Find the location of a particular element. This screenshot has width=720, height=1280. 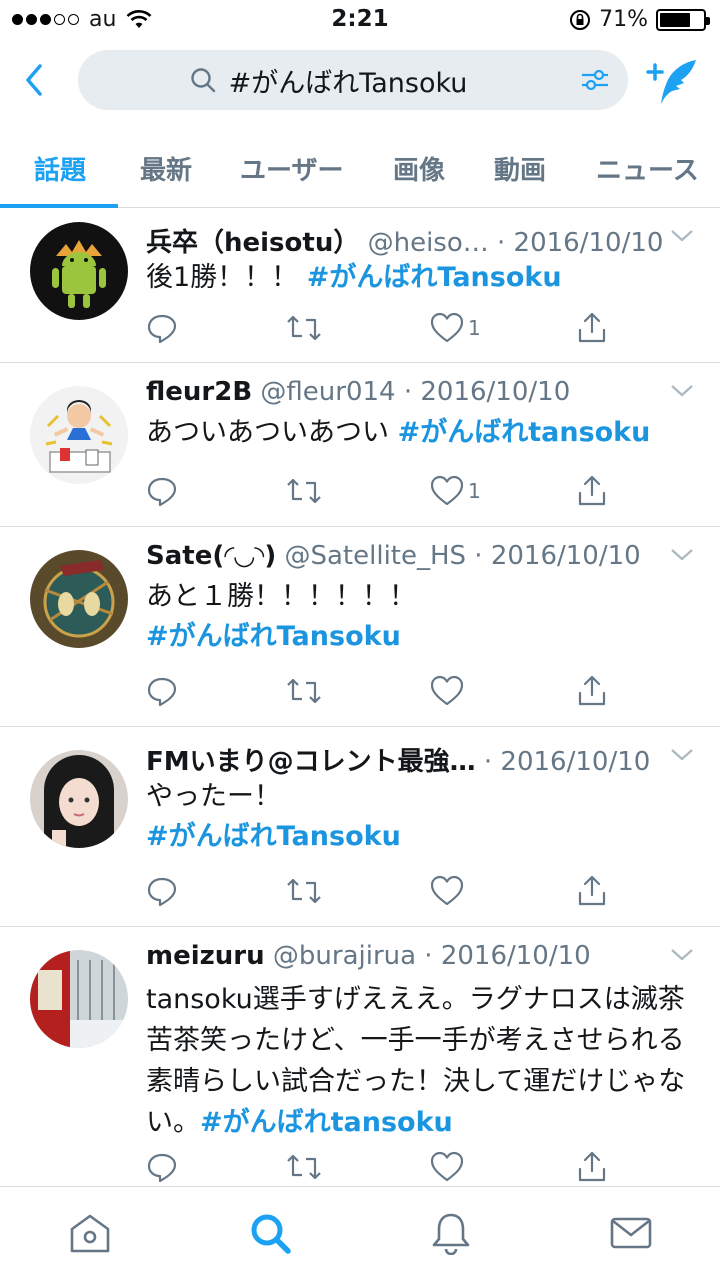

notifications-icon is located at coordinates (451, 1233).